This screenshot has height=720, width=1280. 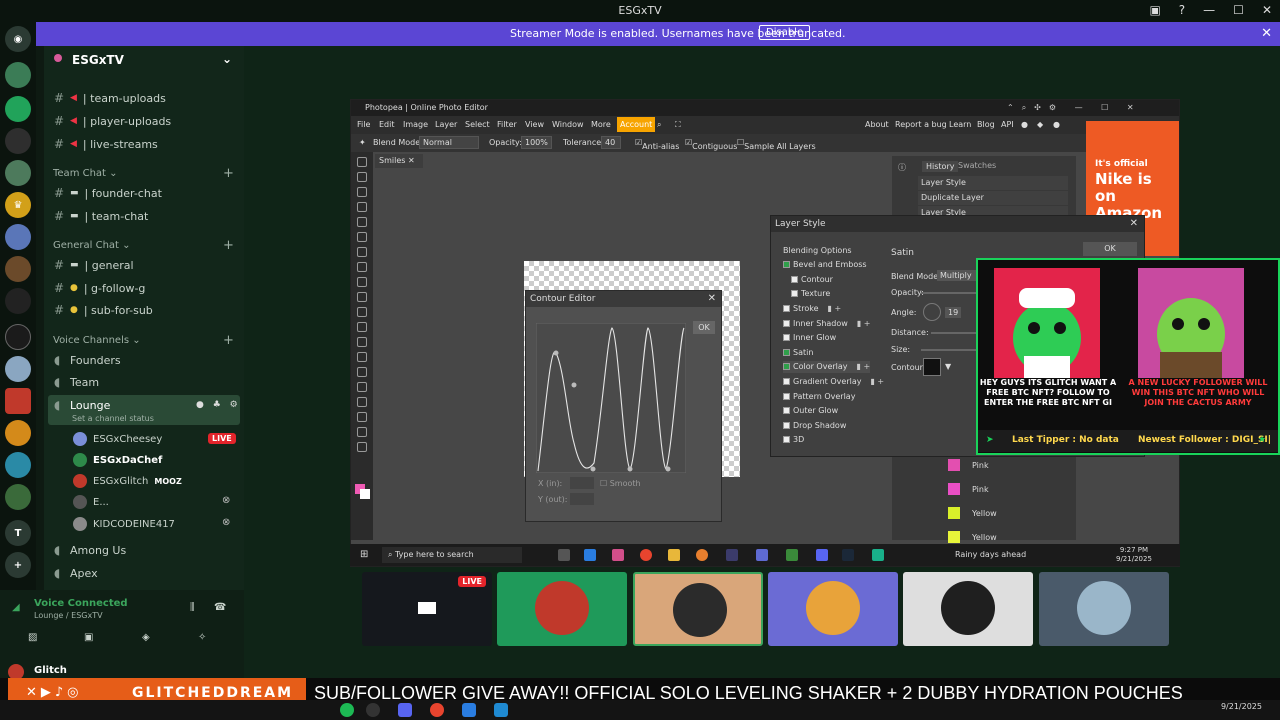 I want to click on tab-history: History, so click(x=940, y=166).